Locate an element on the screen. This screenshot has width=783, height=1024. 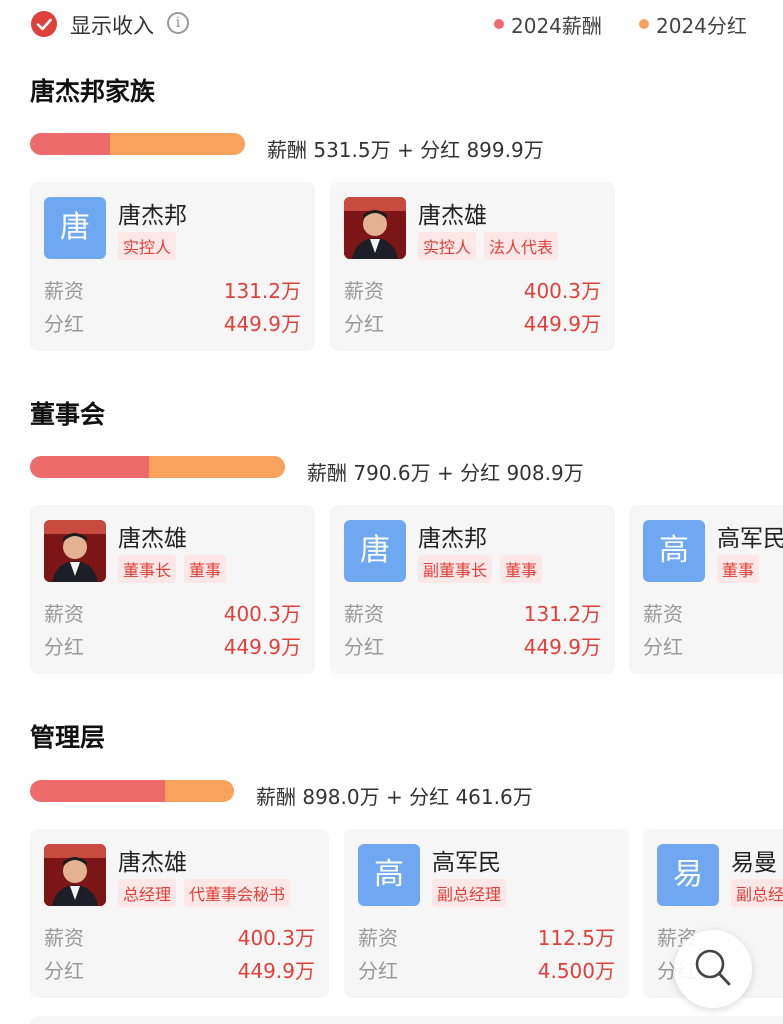
avatar: 易 is located at coordinates (688, 875).